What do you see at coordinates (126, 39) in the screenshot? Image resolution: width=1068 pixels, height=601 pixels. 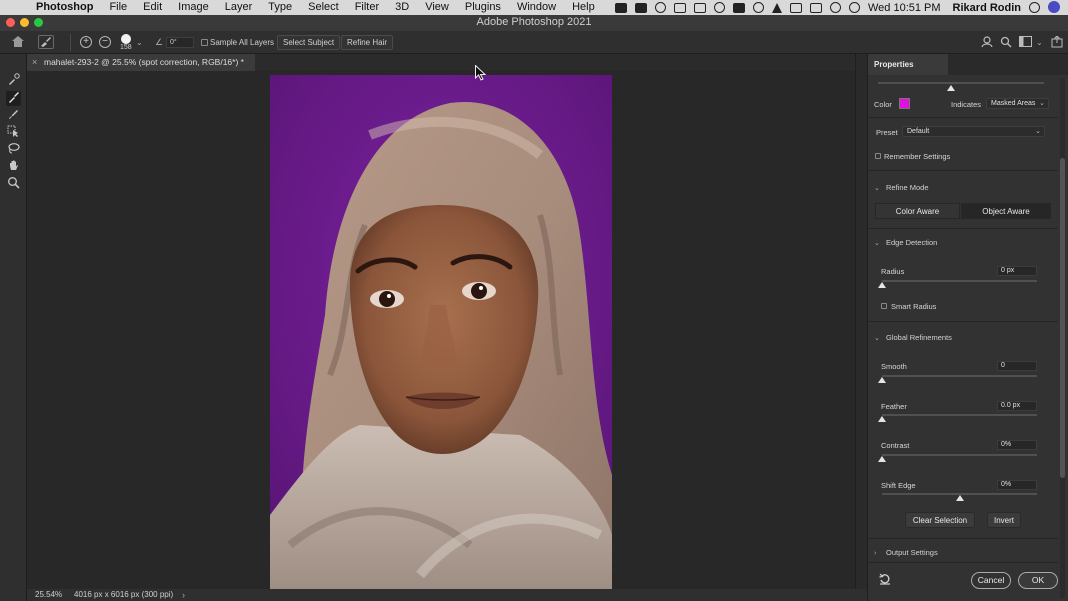 I see `brush-tip-icon` at bounding box center [126, 39].